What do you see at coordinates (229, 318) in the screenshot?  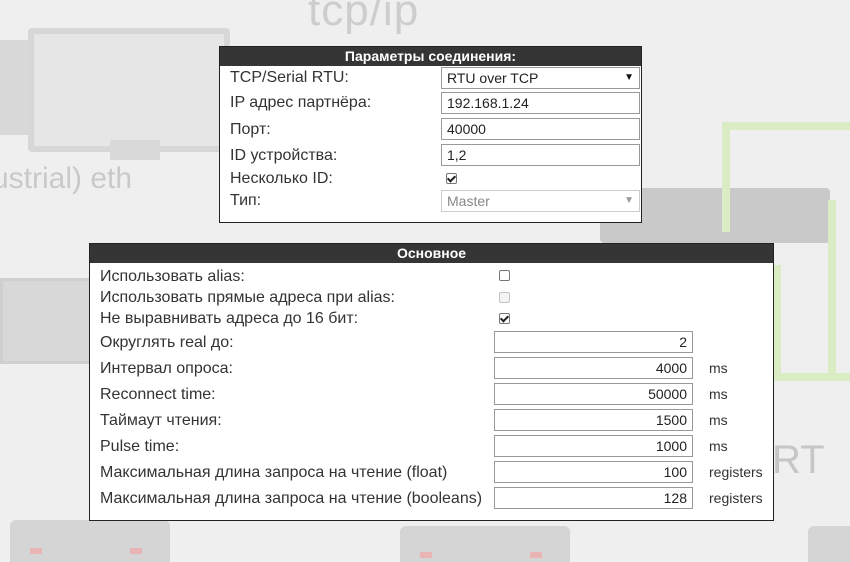 I see `no-align-16bit-label: Не выравнивать адреса до 16 бит:` at bounding box center [229, 318].